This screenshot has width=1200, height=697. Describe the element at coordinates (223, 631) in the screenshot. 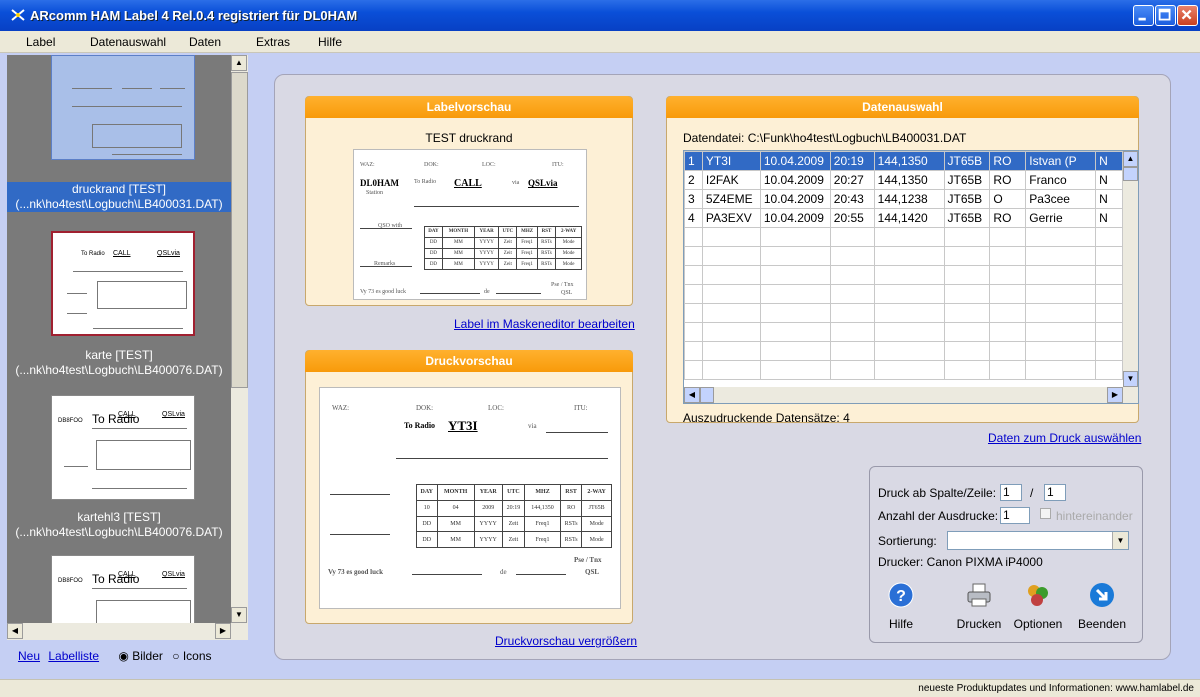

I see `scroll-right-icon: ▶` at that location.